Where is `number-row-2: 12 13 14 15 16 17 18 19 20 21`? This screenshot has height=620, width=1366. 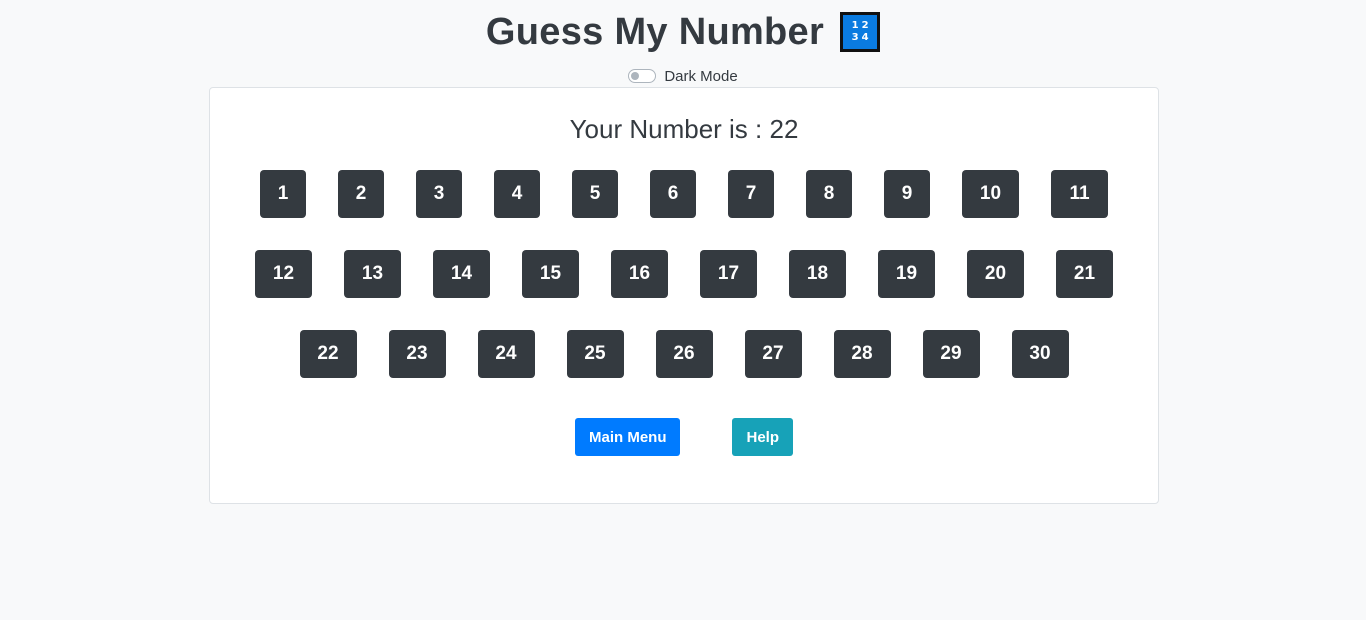
number-row-2: 12 13 14 15 16 17 18 19 20 21 is located at coordinates (684, 274).